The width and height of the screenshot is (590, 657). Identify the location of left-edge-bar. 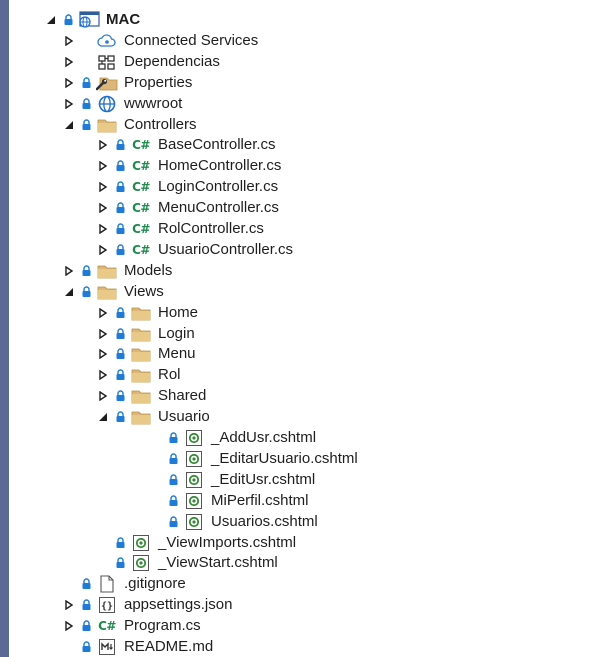
(4, 328).